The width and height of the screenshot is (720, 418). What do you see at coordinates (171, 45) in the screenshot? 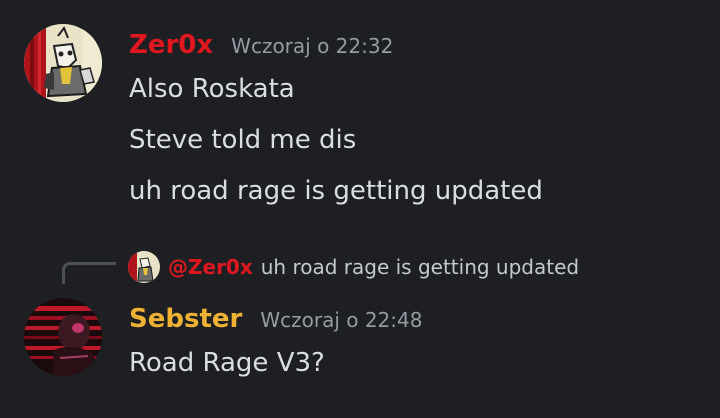
I see `username-zer0x: Zer0x` at bounding box center [171, 45].